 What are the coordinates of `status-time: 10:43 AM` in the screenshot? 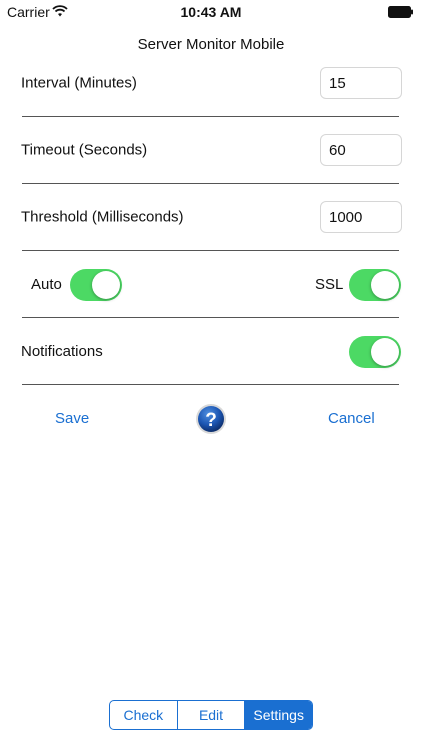 It's located at (211, 12).